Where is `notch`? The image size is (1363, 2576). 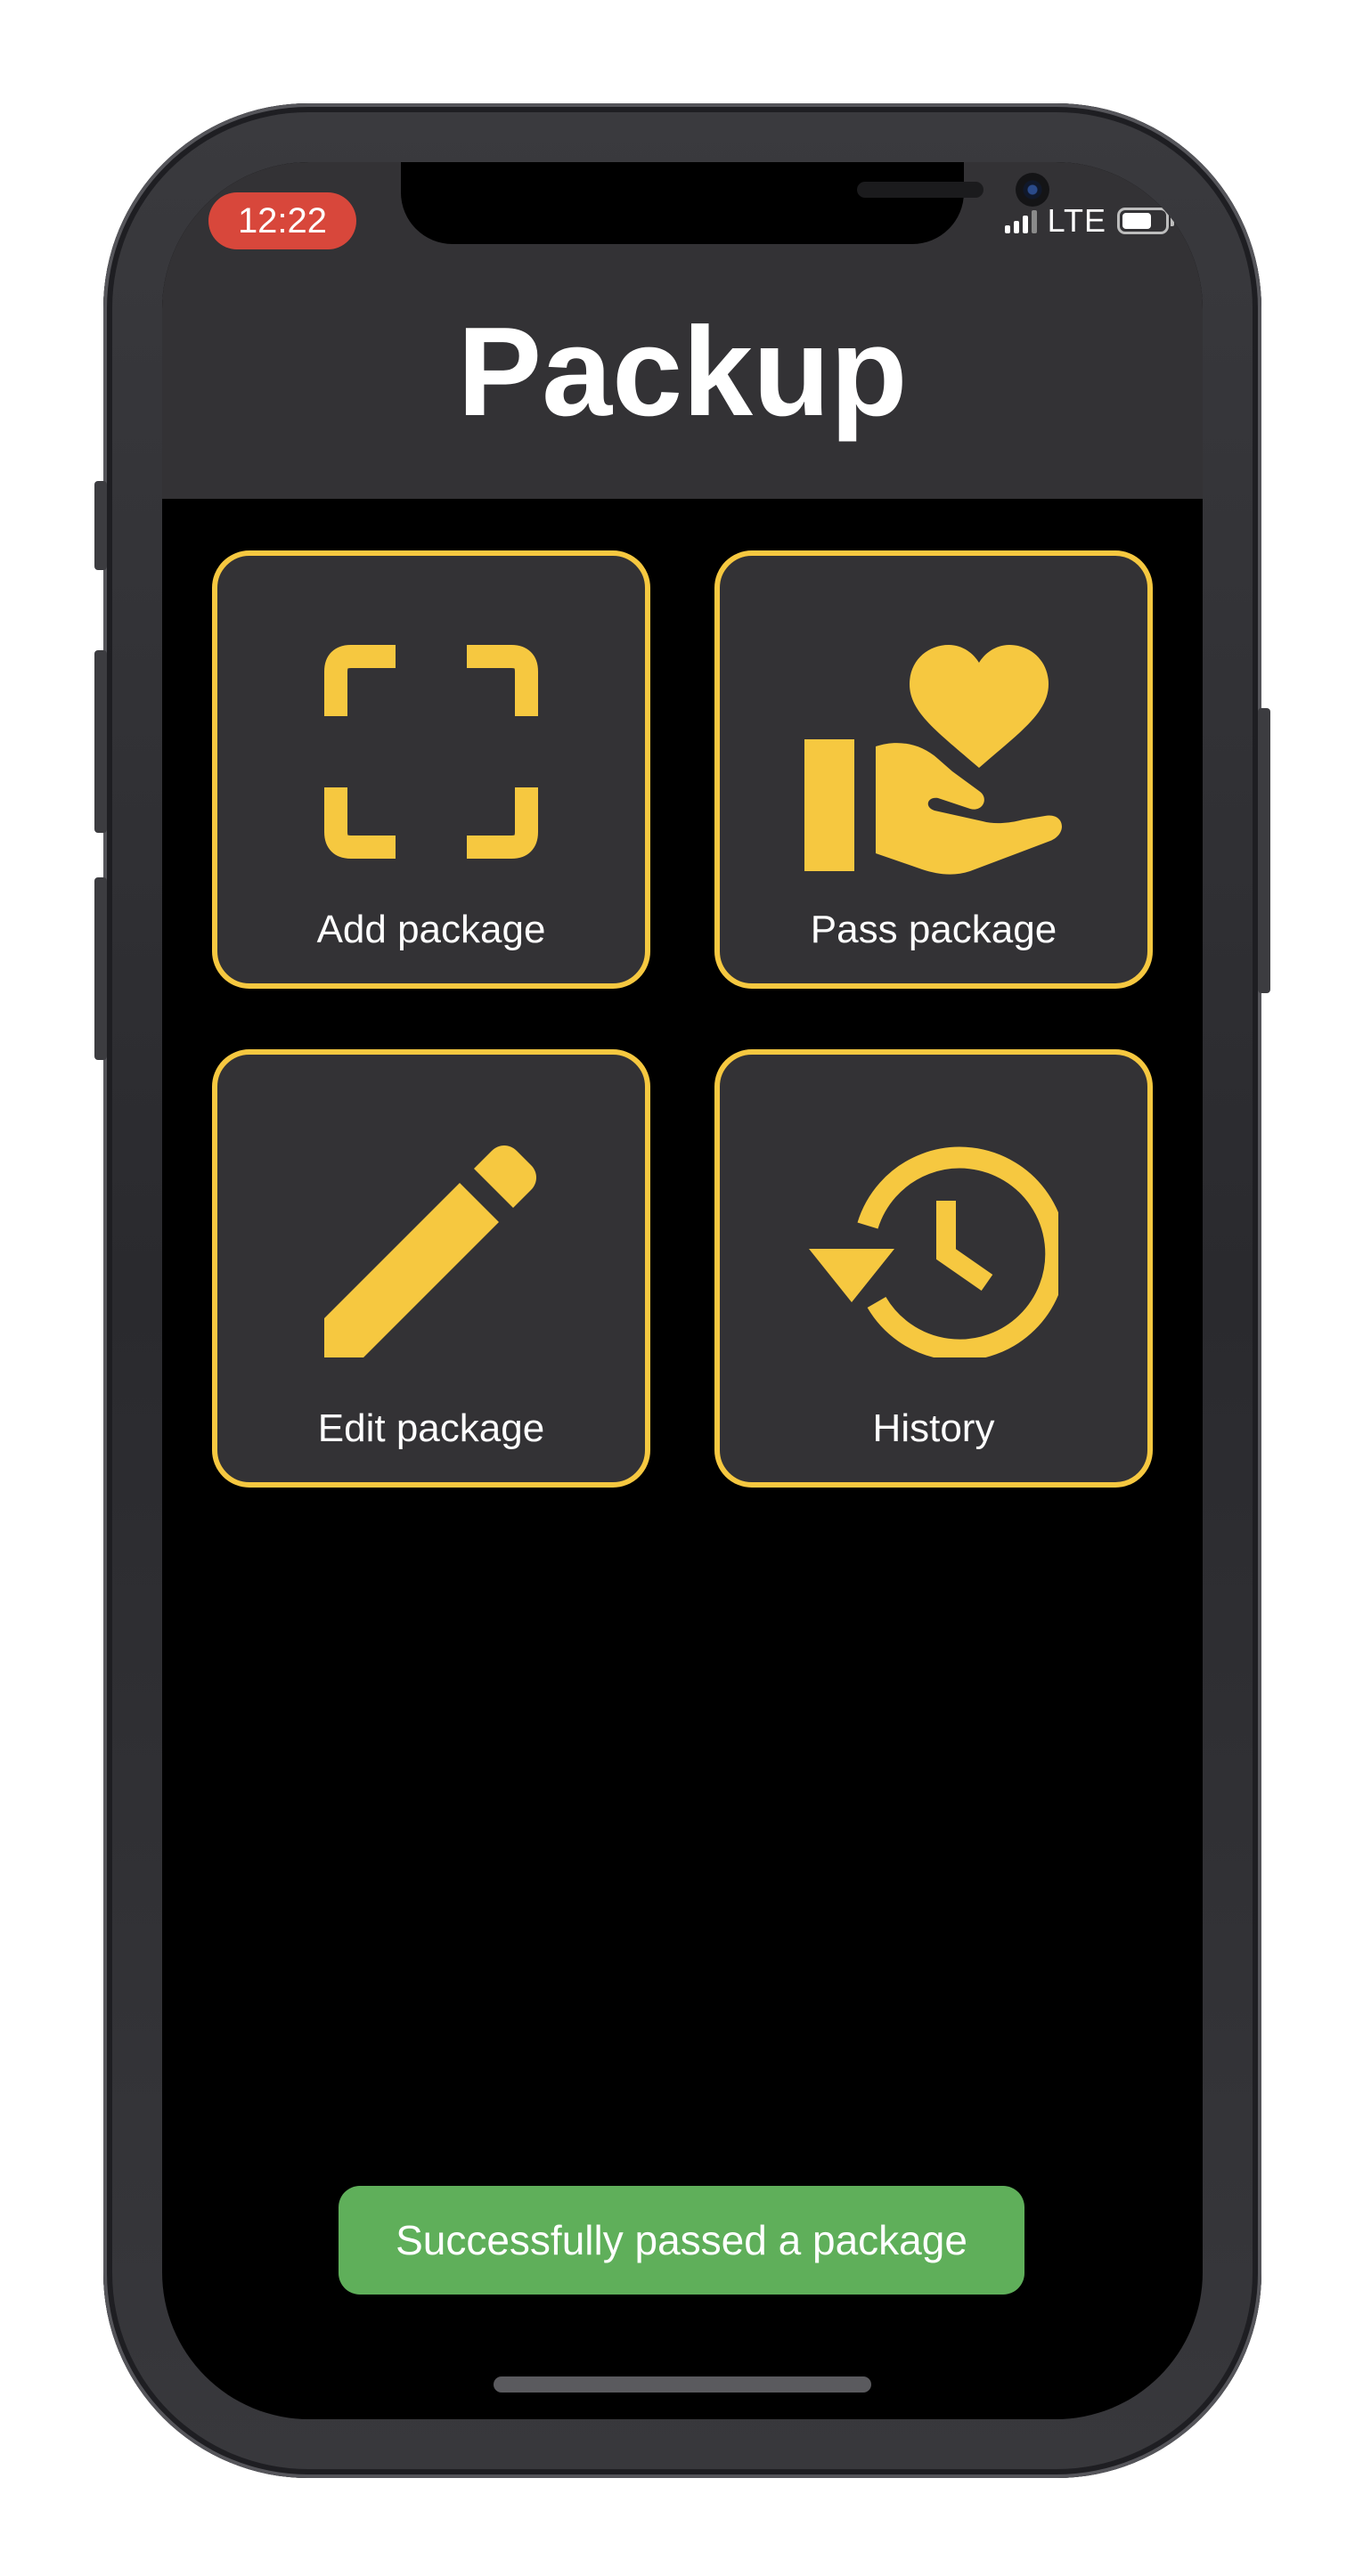 notch is located at coordinates (725, 203).